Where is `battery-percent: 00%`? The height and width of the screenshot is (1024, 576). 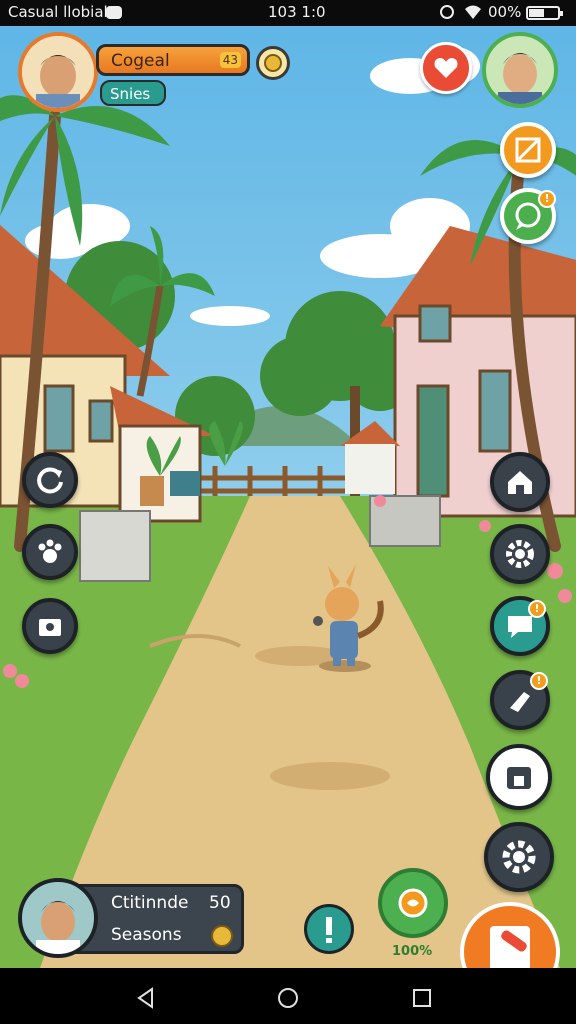 battery-percent: 00% is located at coordinates (505, 12).